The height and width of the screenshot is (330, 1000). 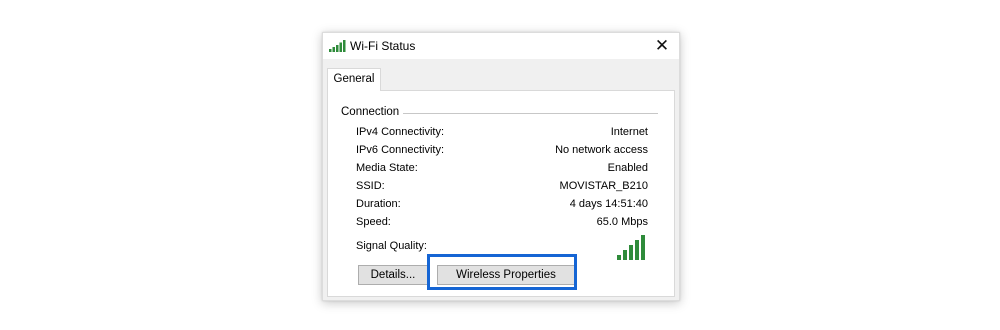 I want to click on group-divider, so click(x=530, y=113).